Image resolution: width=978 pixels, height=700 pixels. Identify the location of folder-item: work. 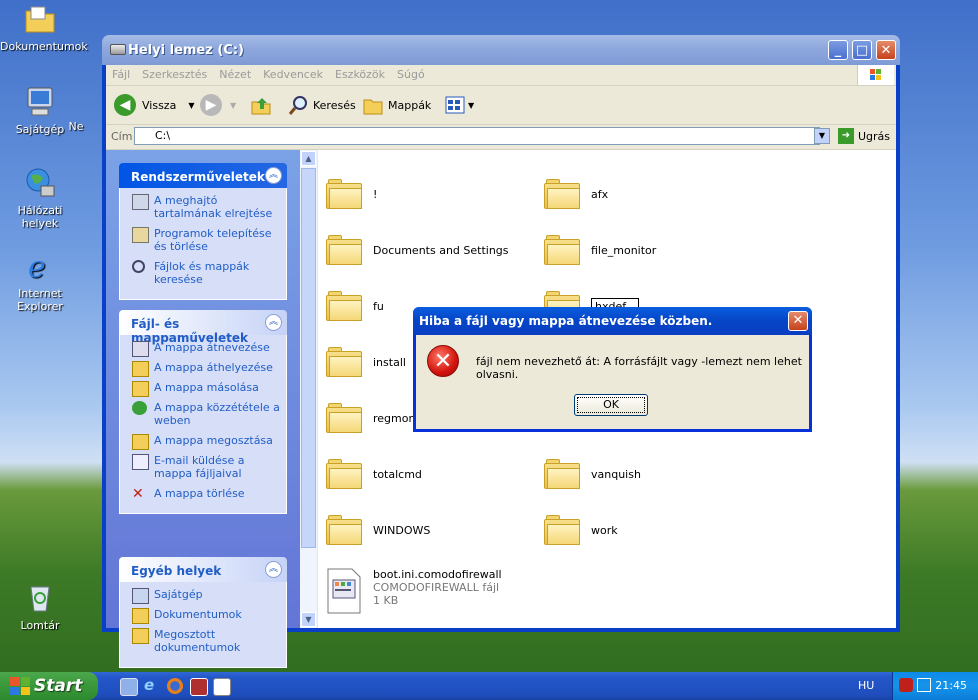
(581, 530).